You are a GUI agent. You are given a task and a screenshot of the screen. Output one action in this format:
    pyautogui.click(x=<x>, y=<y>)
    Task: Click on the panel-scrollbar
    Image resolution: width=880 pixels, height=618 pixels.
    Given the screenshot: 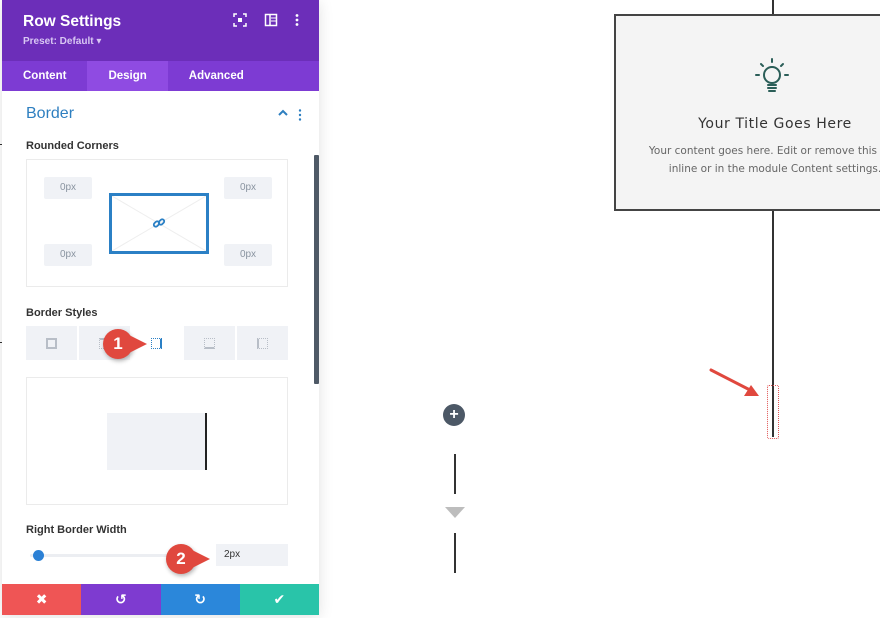 What is the action you would take?
    pyautogui.click(x=316, y=269)
    